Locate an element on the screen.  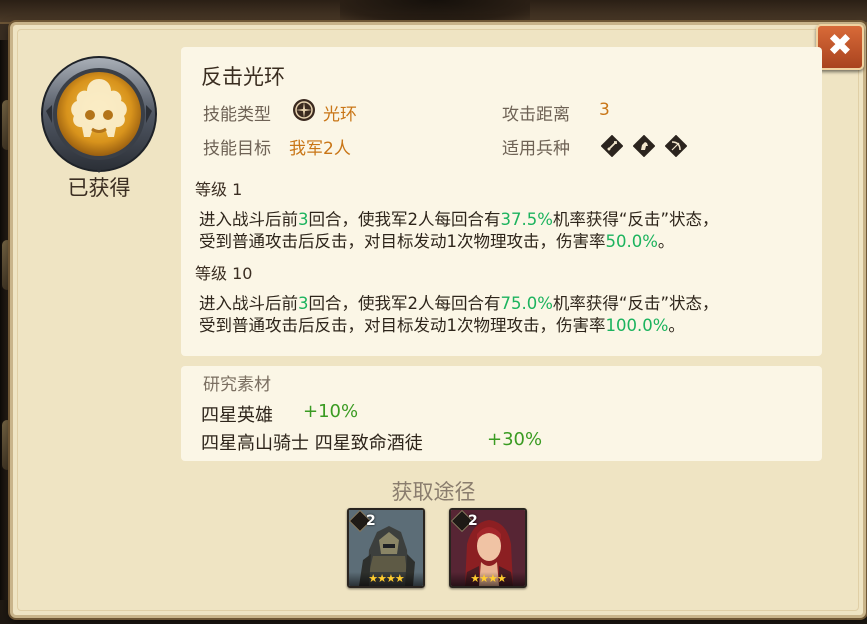
level-1-label: 等级 1 is located at coordinates (219, 189).